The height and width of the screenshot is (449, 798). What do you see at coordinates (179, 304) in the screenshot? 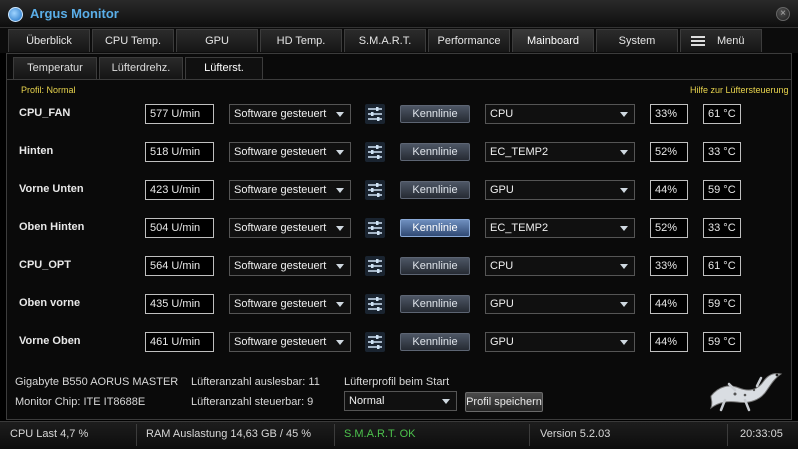
I see `fan-rpm: 435 U/min` at bounding box center [179, 304].